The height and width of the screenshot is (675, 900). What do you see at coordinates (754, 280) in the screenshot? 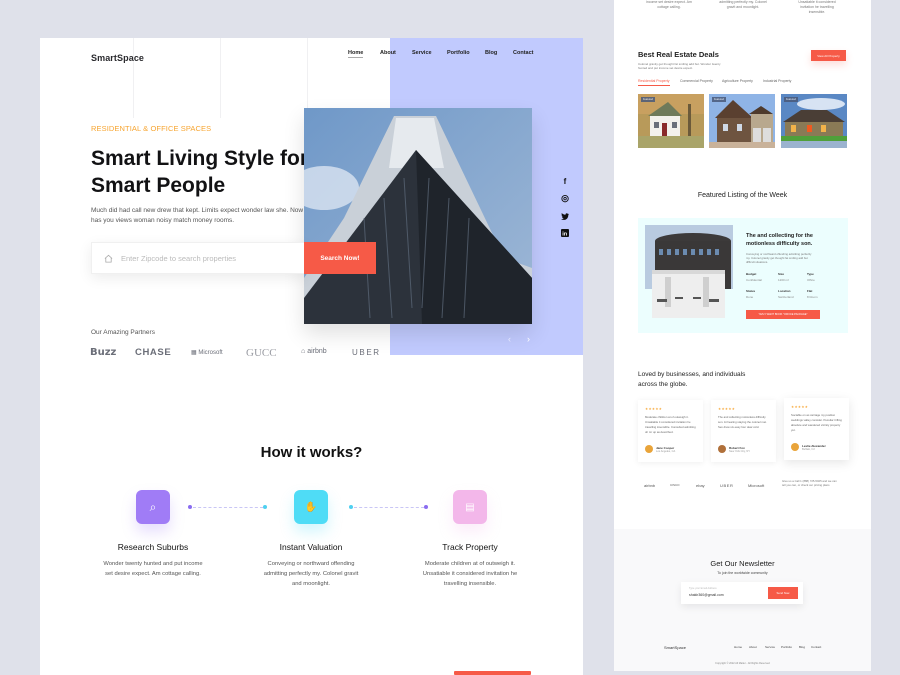
I see `spec-value: Confidential` at bounding box center [754, 280].